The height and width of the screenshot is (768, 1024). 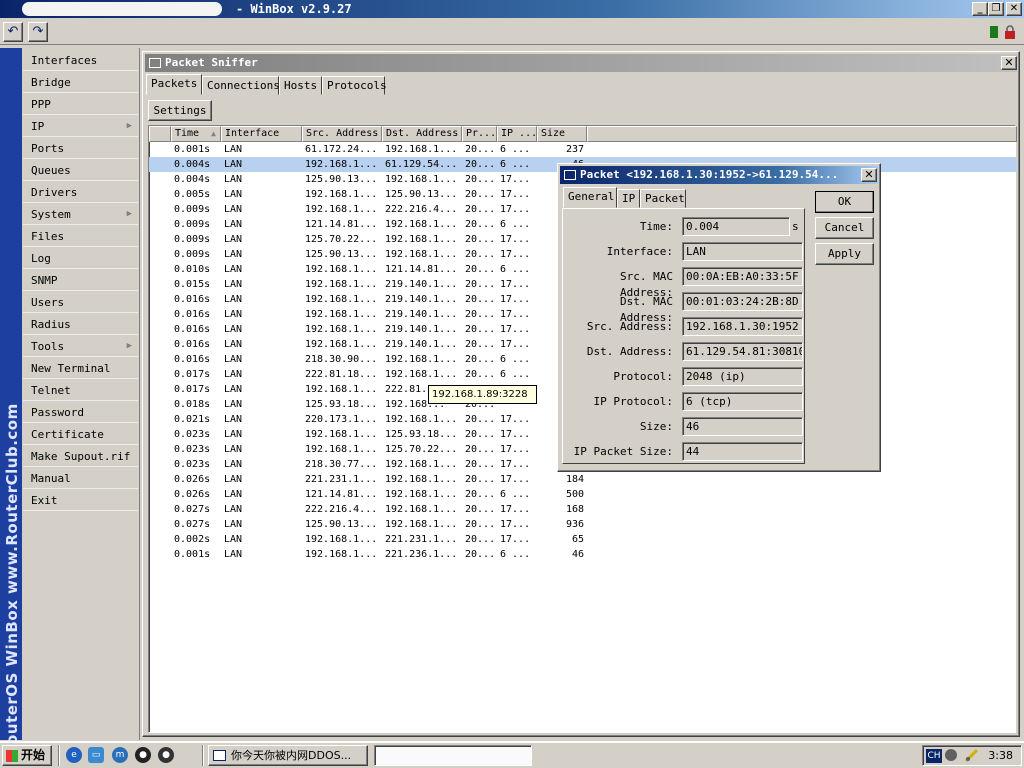 What do you see at coordinates (129, 346) in the screenshot?
I see `submenu-arrow-icon: ▶` at bounding box center [129, 346].